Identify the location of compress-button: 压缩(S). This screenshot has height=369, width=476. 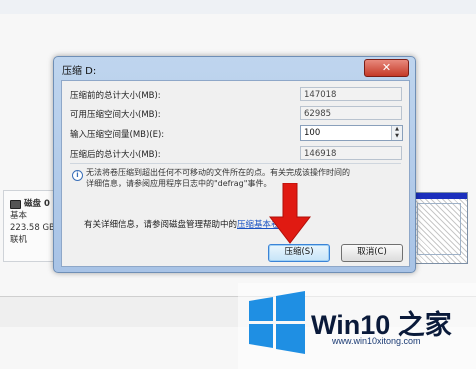
(299, 253).